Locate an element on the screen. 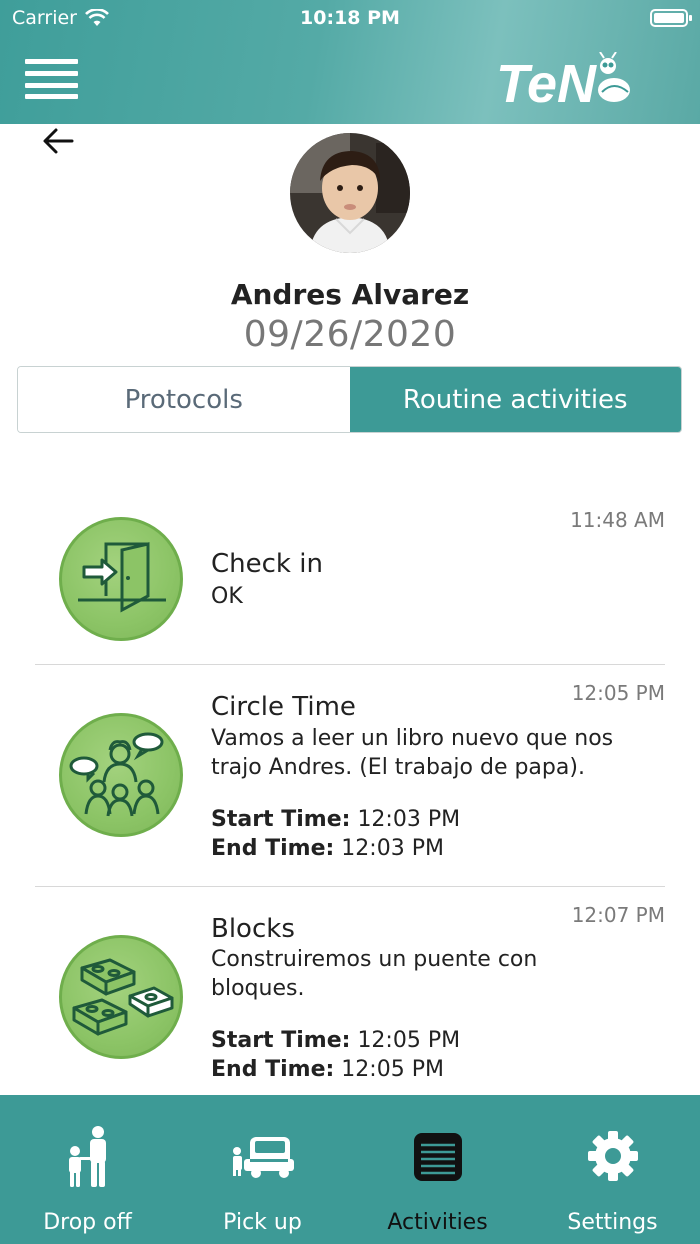 The image size is (700, 1244). end-time-value: 12:03 PM is located at coordinates (392, 848).